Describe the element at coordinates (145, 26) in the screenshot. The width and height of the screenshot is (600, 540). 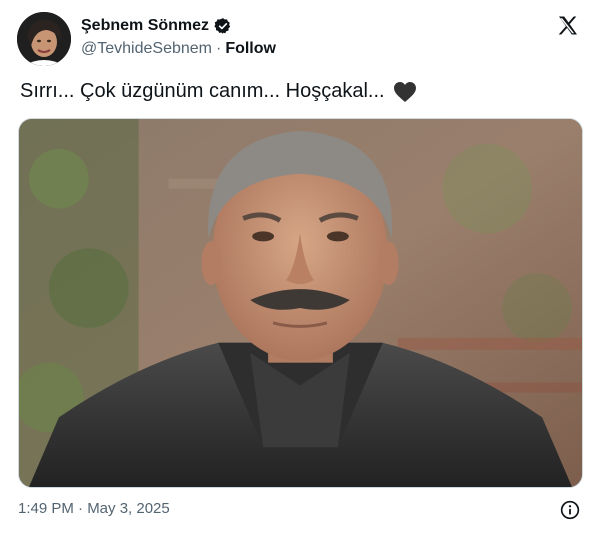
I see `author-display-name: Şebnem Sönmez` at that location.